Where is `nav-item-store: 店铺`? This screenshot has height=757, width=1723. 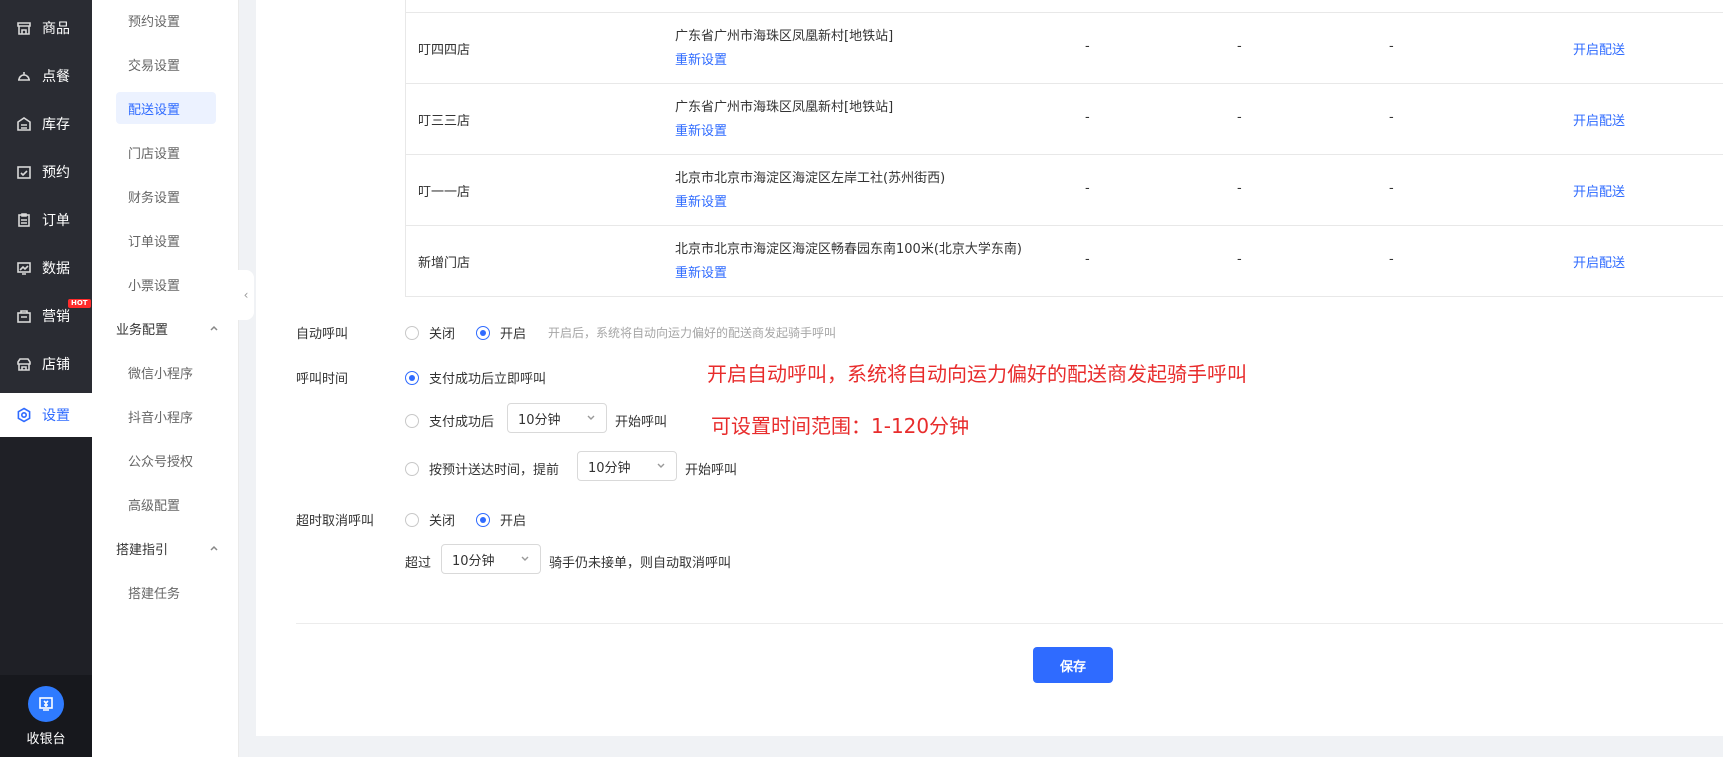 nav-item-store: 店铺 is located at coordinates (46, 364).